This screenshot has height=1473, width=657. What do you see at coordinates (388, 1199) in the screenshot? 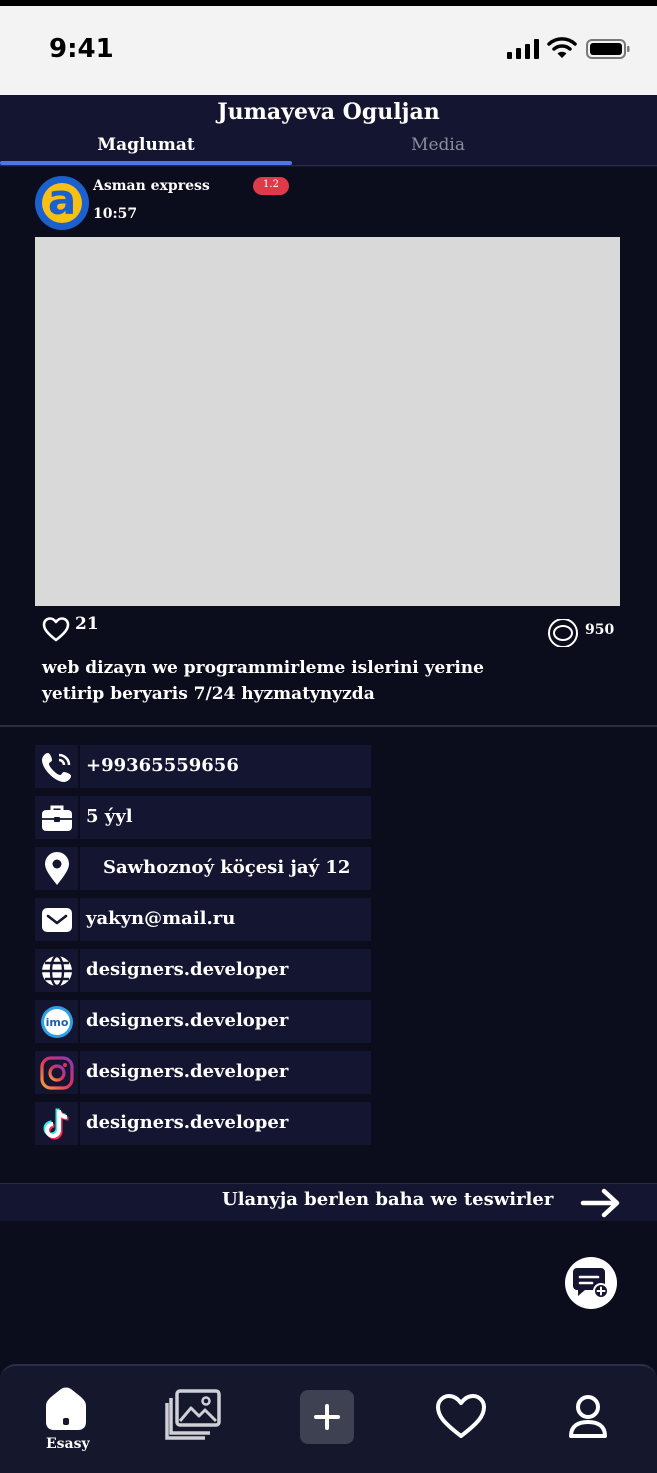
I see `reviews-label: Ulanyja berlen baha we teswirler` at bounding box center [388, 1199].